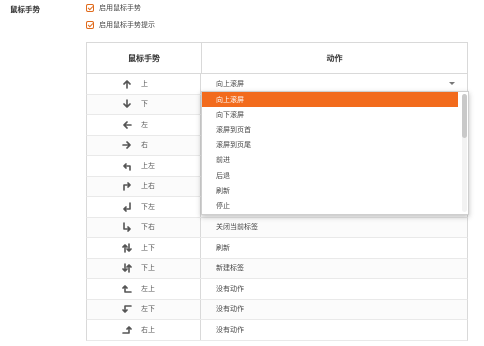 The height and width of the screenshot is (346, 484). Describe the element at coordinates (127, 248) in the screenshot. I see `arrow-up-down-icon` at that location.